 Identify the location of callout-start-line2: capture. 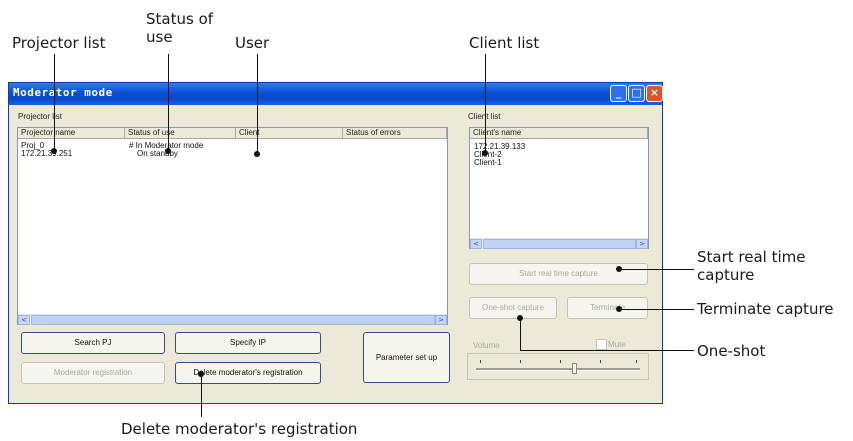
(726, 275).